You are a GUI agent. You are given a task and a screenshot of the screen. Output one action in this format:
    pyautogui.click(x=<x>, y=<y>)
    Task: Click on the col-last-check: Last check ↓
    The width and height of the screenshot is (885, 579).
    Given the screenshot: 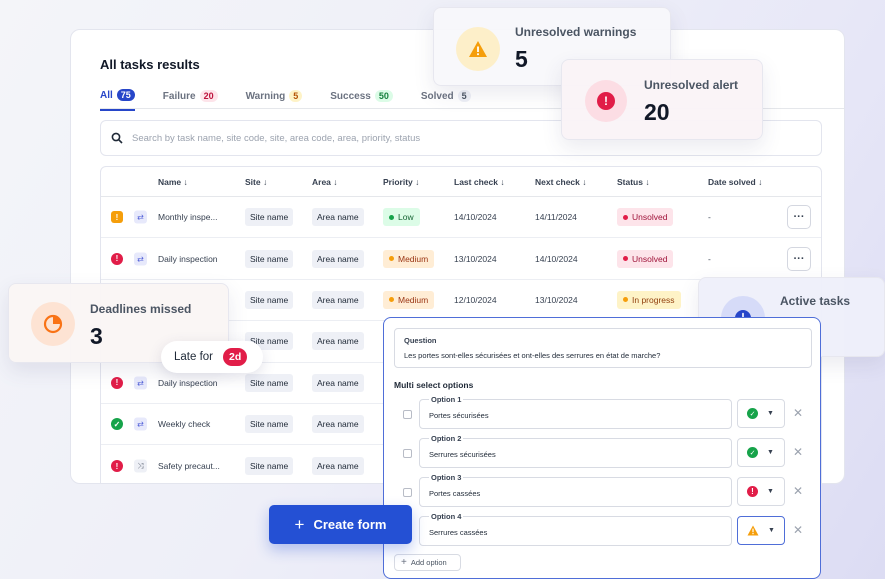 What is the action you would take?
    pyautogui.click(x=479, y=182)
    